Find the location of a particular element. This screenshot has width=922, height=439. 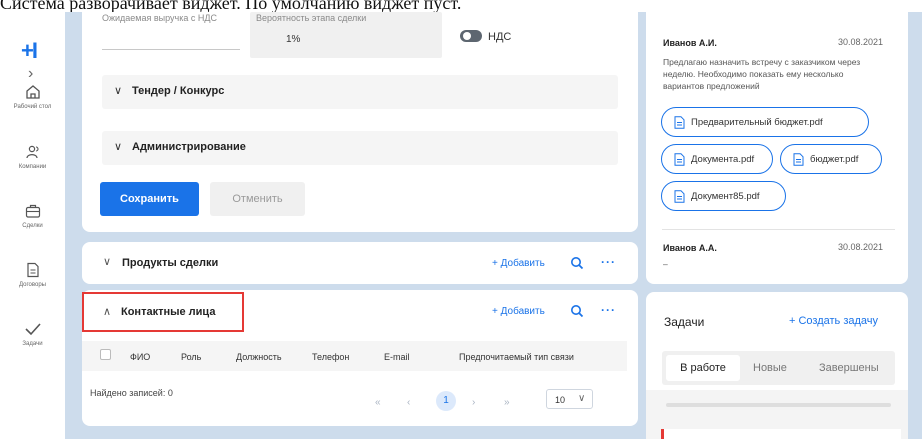

app-logo: +I is located at coordinates (29, 51).